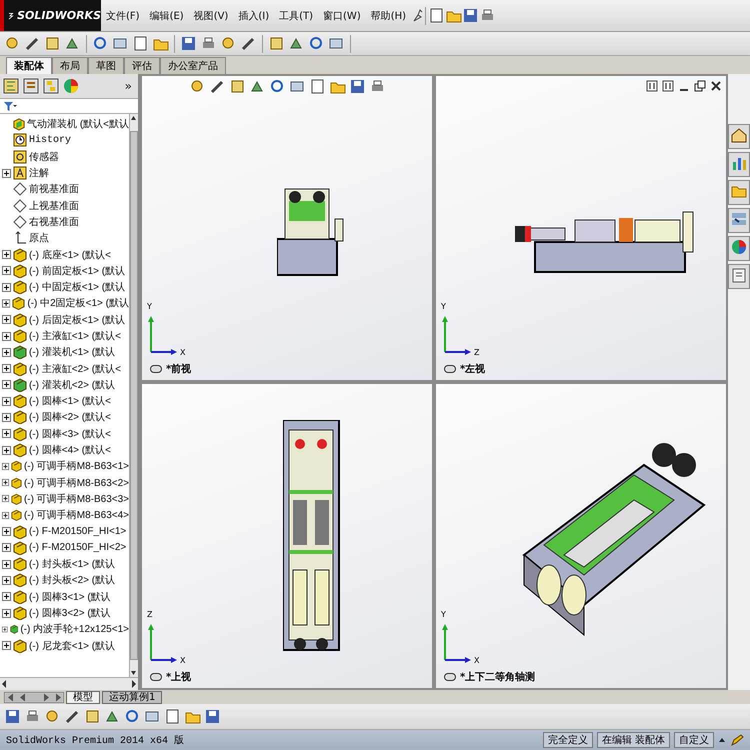 The width and height of the screenshot is (750, 750). What do you see at coordinates (51, 86) in the screenshot?
I see `configuration-icon` at bounding box center [51, 86].